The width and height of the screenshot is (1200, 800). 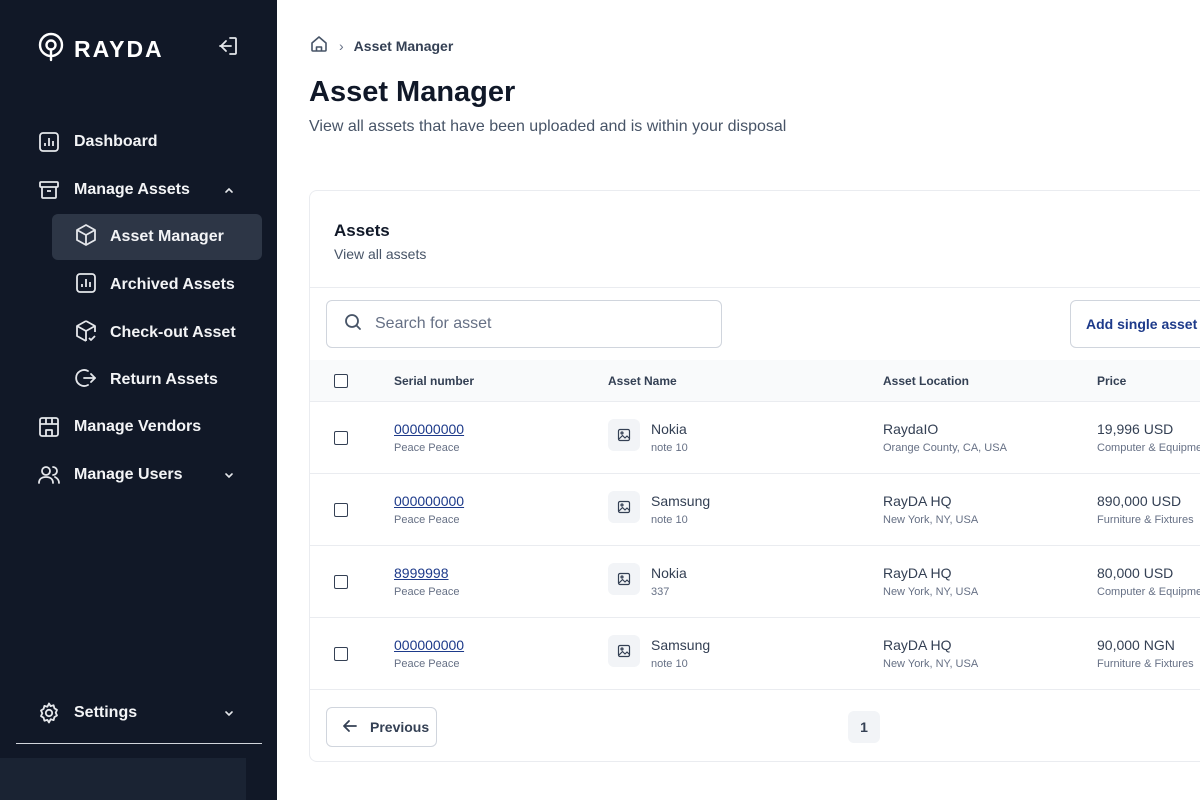 What do you see at coordinates (945, 448) in the screenshot?
I see `asset-address: Orange County, CA, USA` at bounding box center [945, 448].